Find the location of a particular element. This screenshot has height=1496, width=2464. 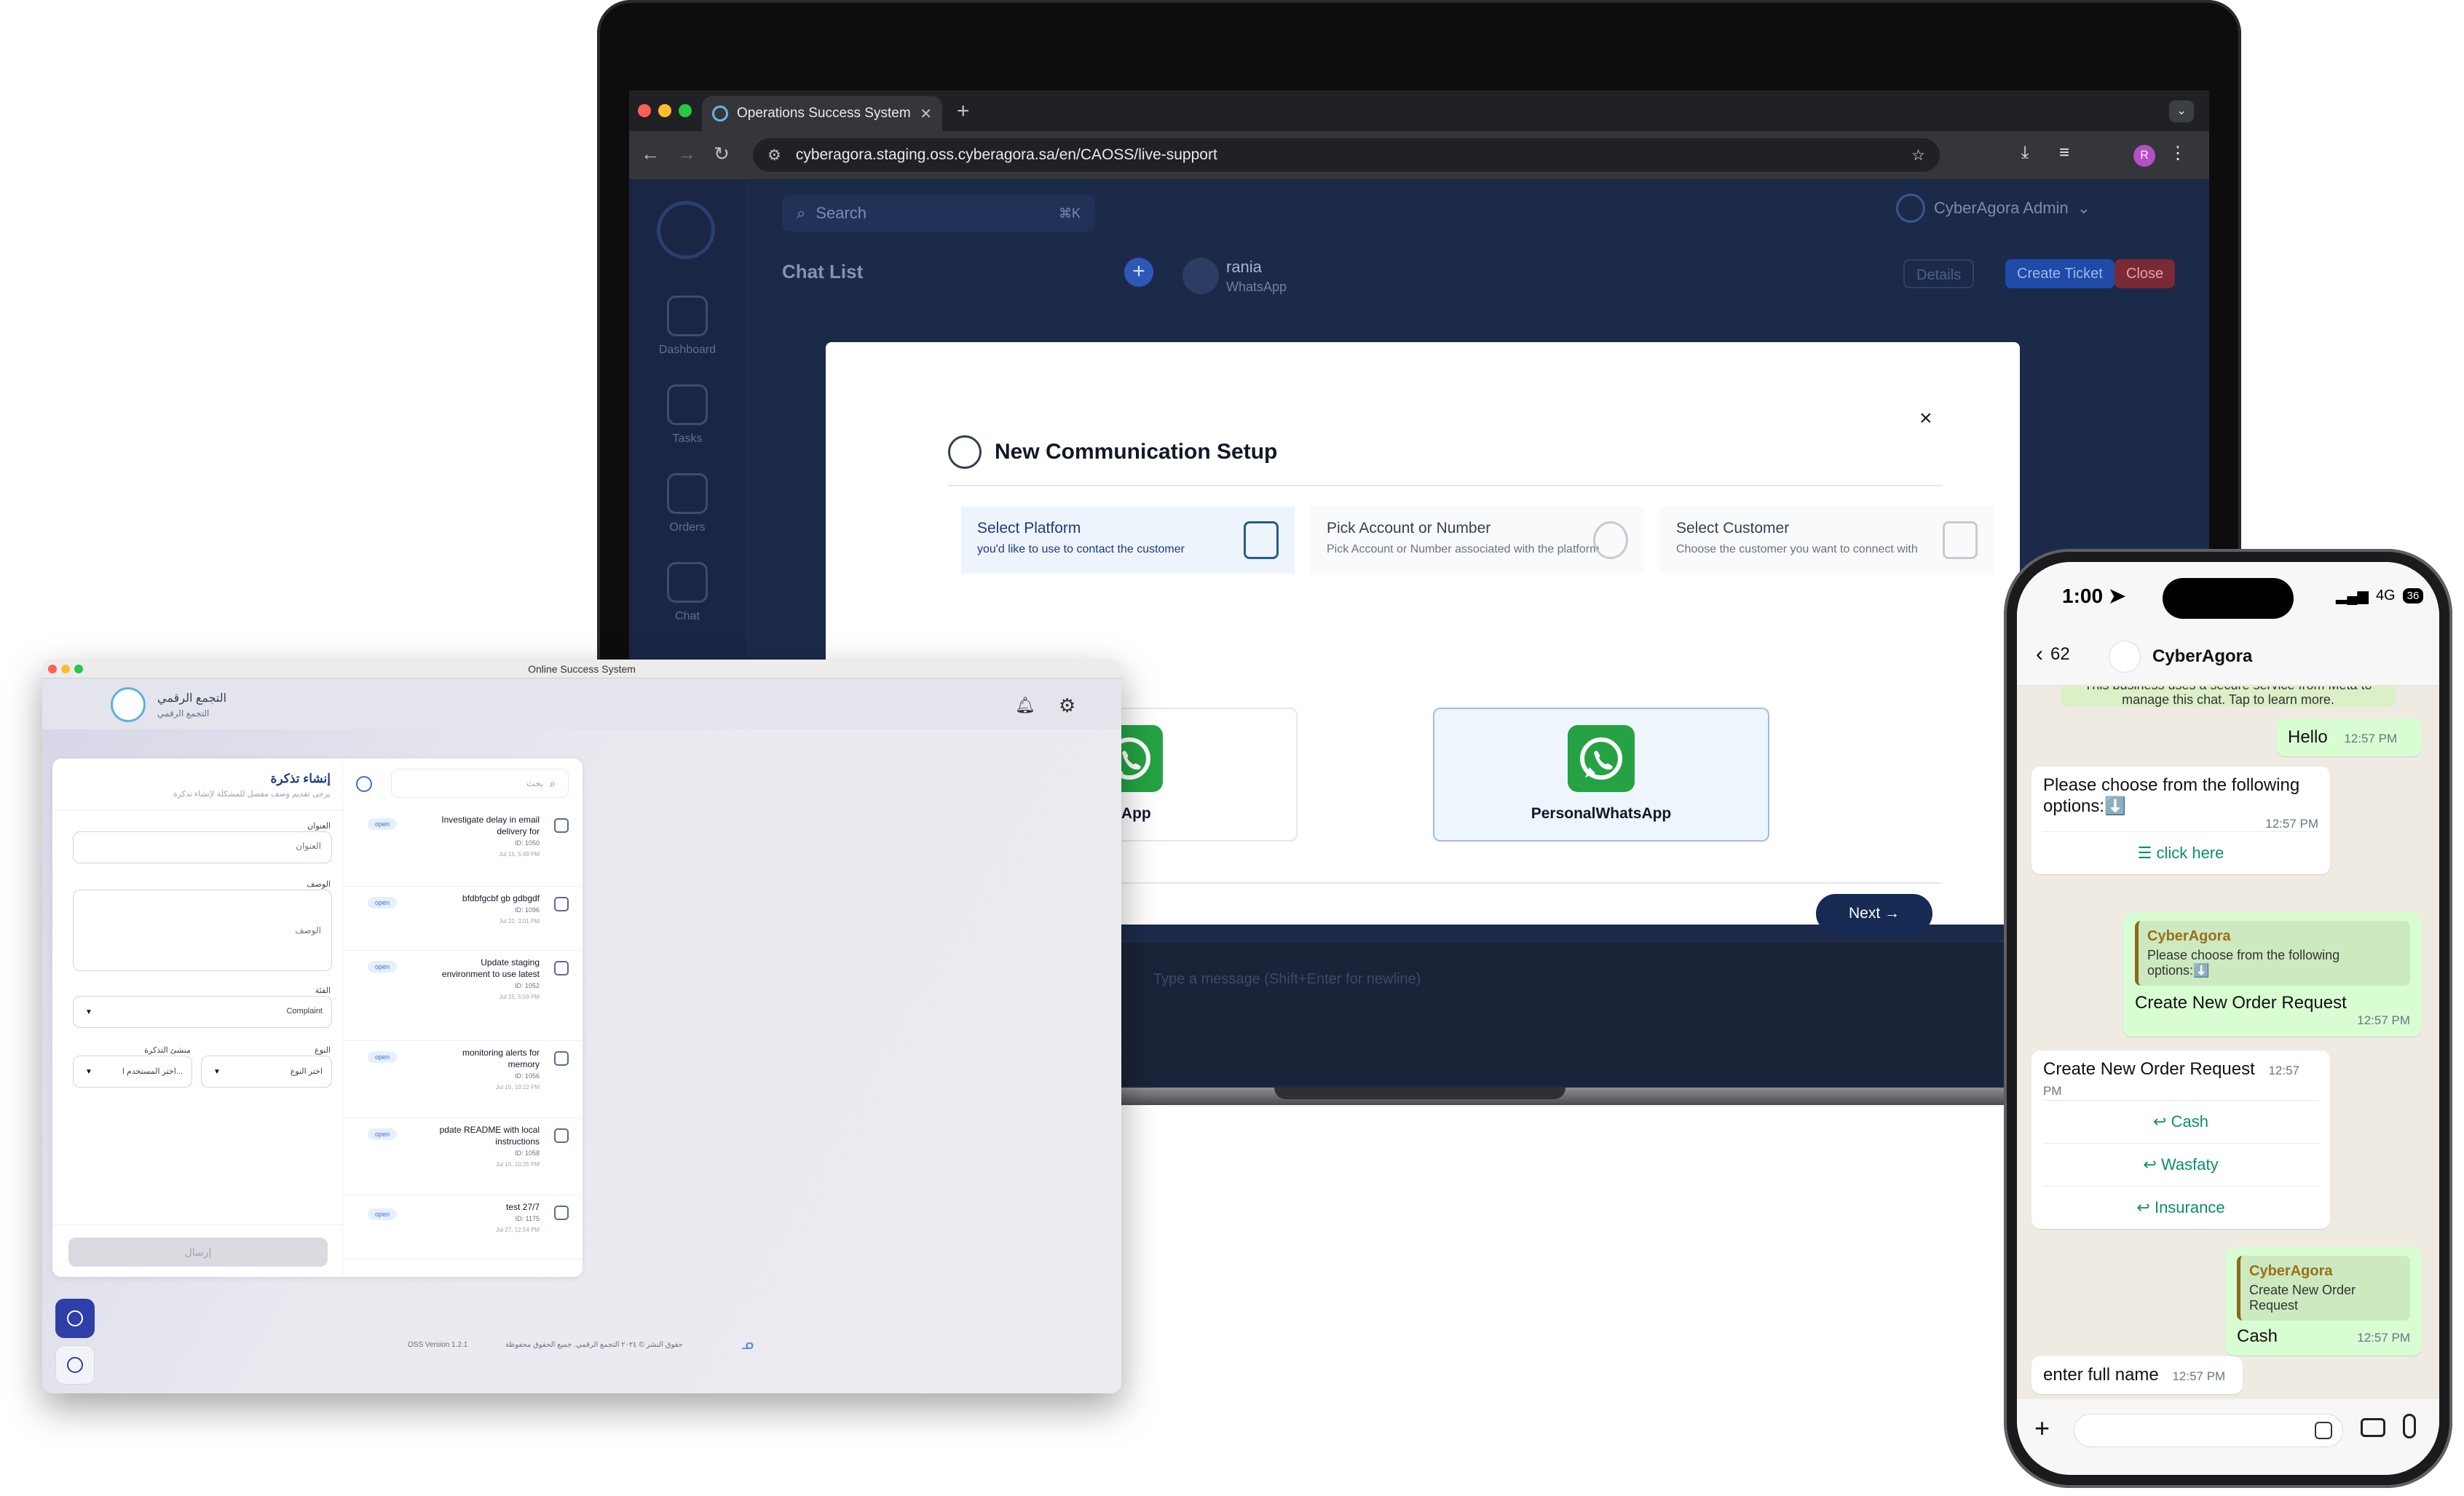

microphone-icon is located at coordinates (2409, 1426).